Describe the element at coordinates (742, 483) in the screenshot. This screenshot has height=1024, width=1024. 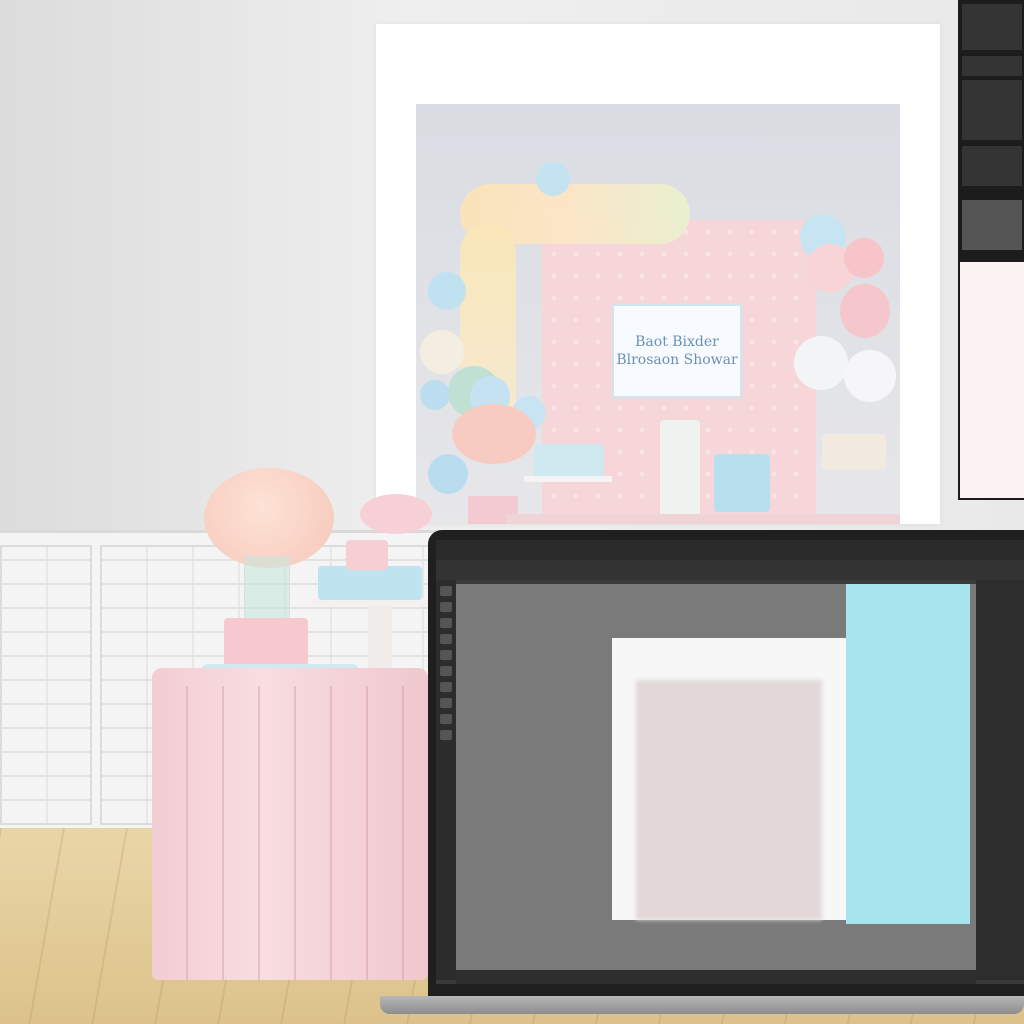
I see `cupcake-bowl` at that location.